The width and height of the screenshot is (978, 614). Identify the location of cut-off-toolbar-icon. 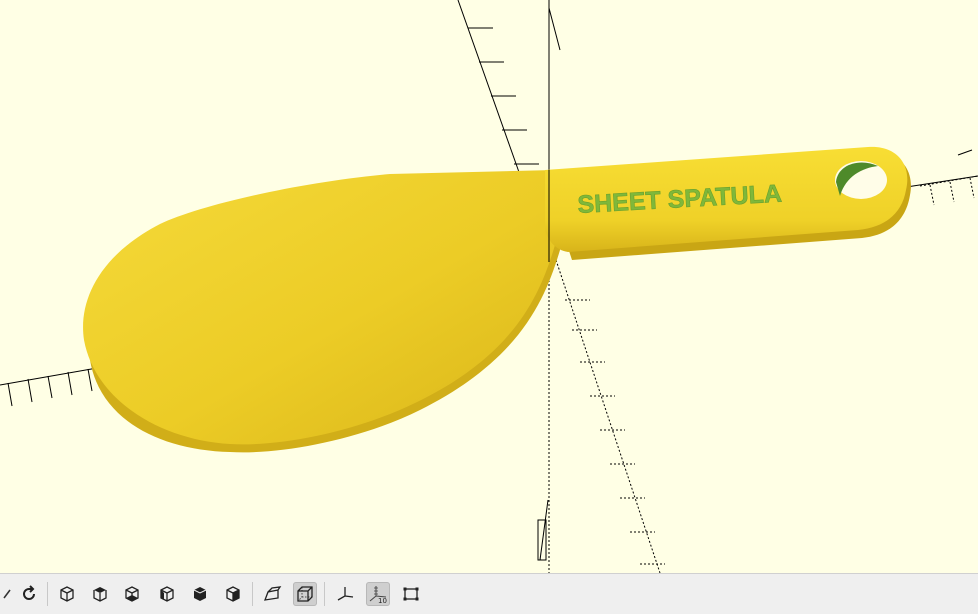
(9, 594).